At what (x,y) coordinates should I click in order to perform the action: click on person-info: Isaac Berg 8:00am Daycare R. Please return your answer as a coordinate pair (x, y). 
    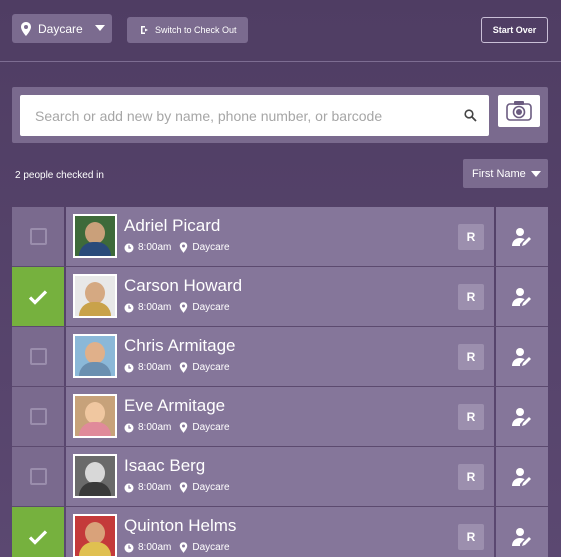
    Looking at the image, I should click on (280, 476).